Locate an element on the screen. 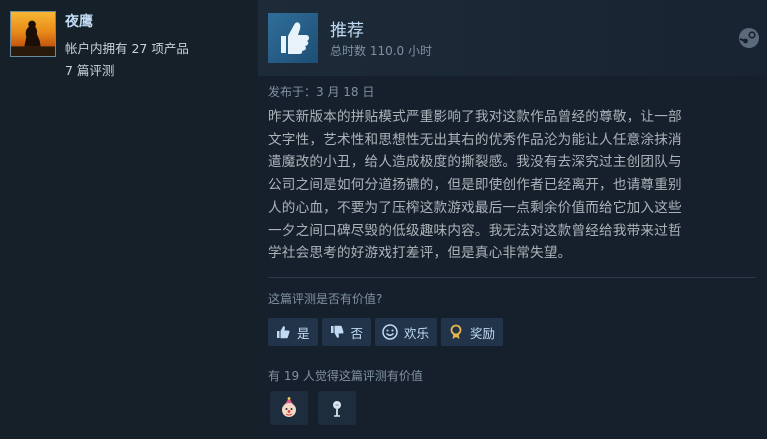 This screenshot has height=439, width=767. posted-date: 发布于：3 月 18 日 is located at coordinates (321, 92).